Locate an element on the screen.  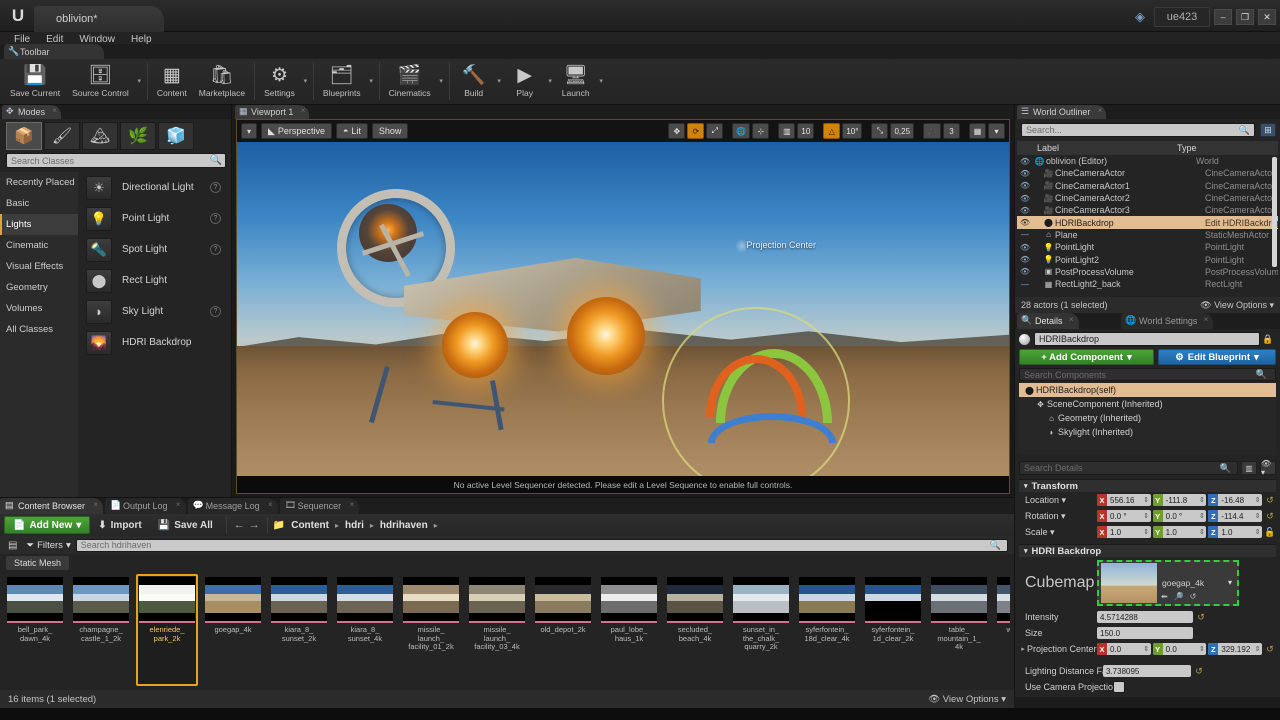
asset-tile: champagne_ castle_1_2k is located at coordinates (101, 630).